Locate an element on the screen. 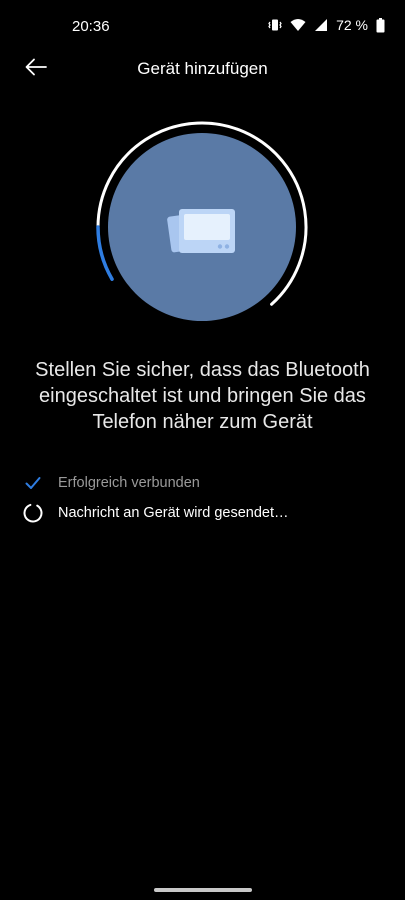 This screenshot has width=405, height=900. status-icons: 72 % is located at coordinates (326, 25).